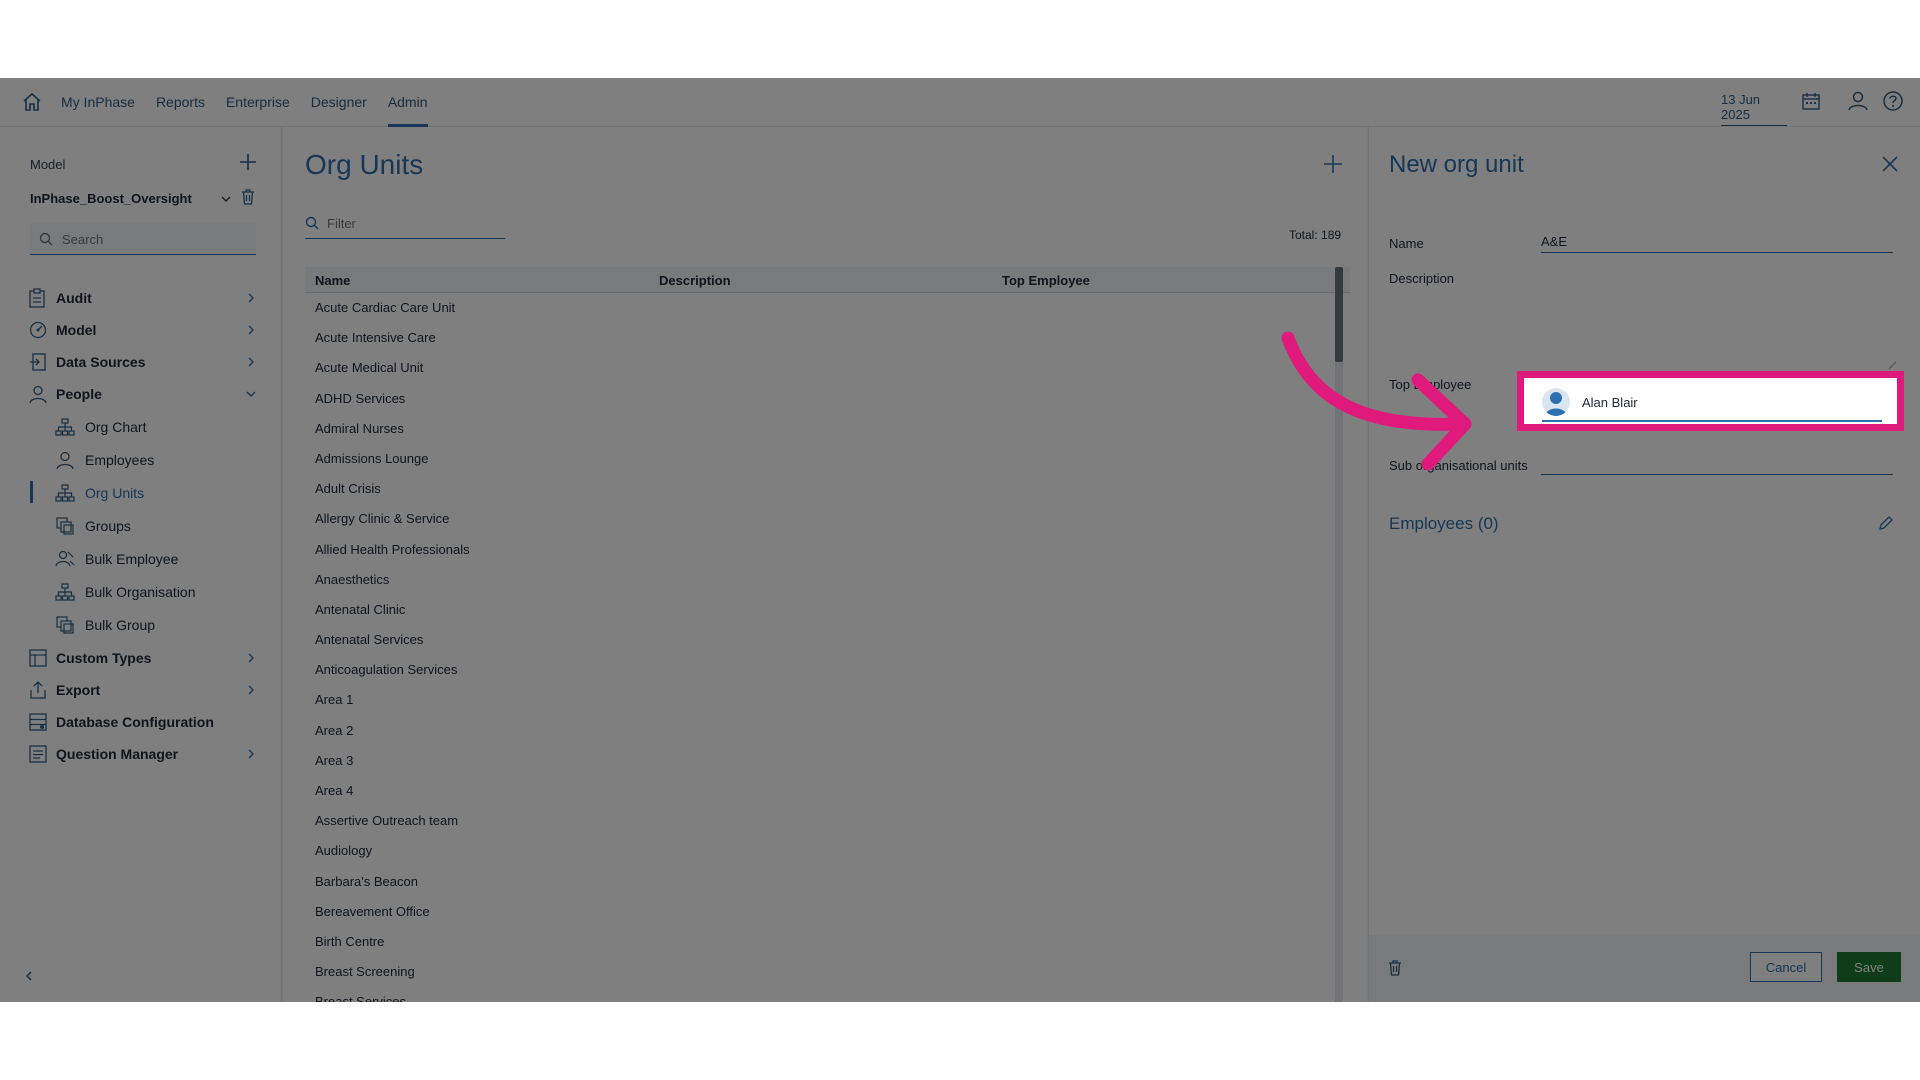  I want to click on sidebar-item-label: Org Chart, so click(116, 427).